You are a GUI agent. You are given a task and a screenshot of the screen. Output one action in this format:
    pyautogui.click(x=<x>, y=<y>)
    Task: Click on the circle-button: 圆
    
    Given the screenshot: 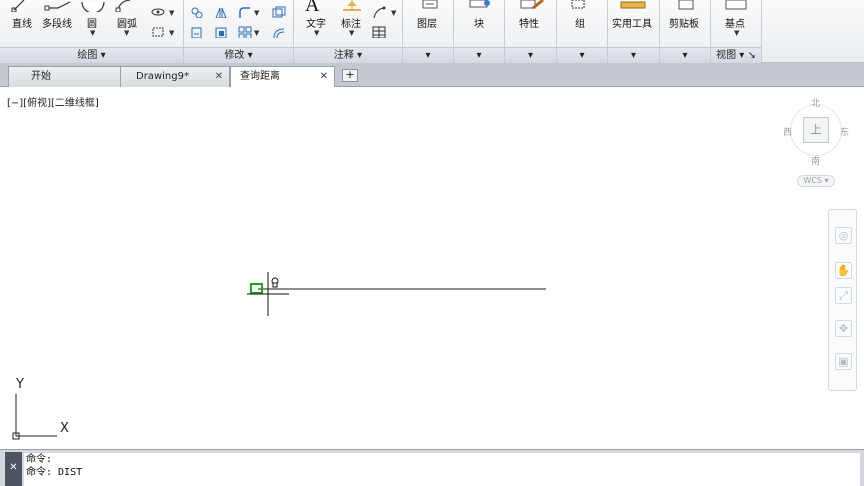 What is the action you would take?
    pyautogui.click(x=92, y=22)
    